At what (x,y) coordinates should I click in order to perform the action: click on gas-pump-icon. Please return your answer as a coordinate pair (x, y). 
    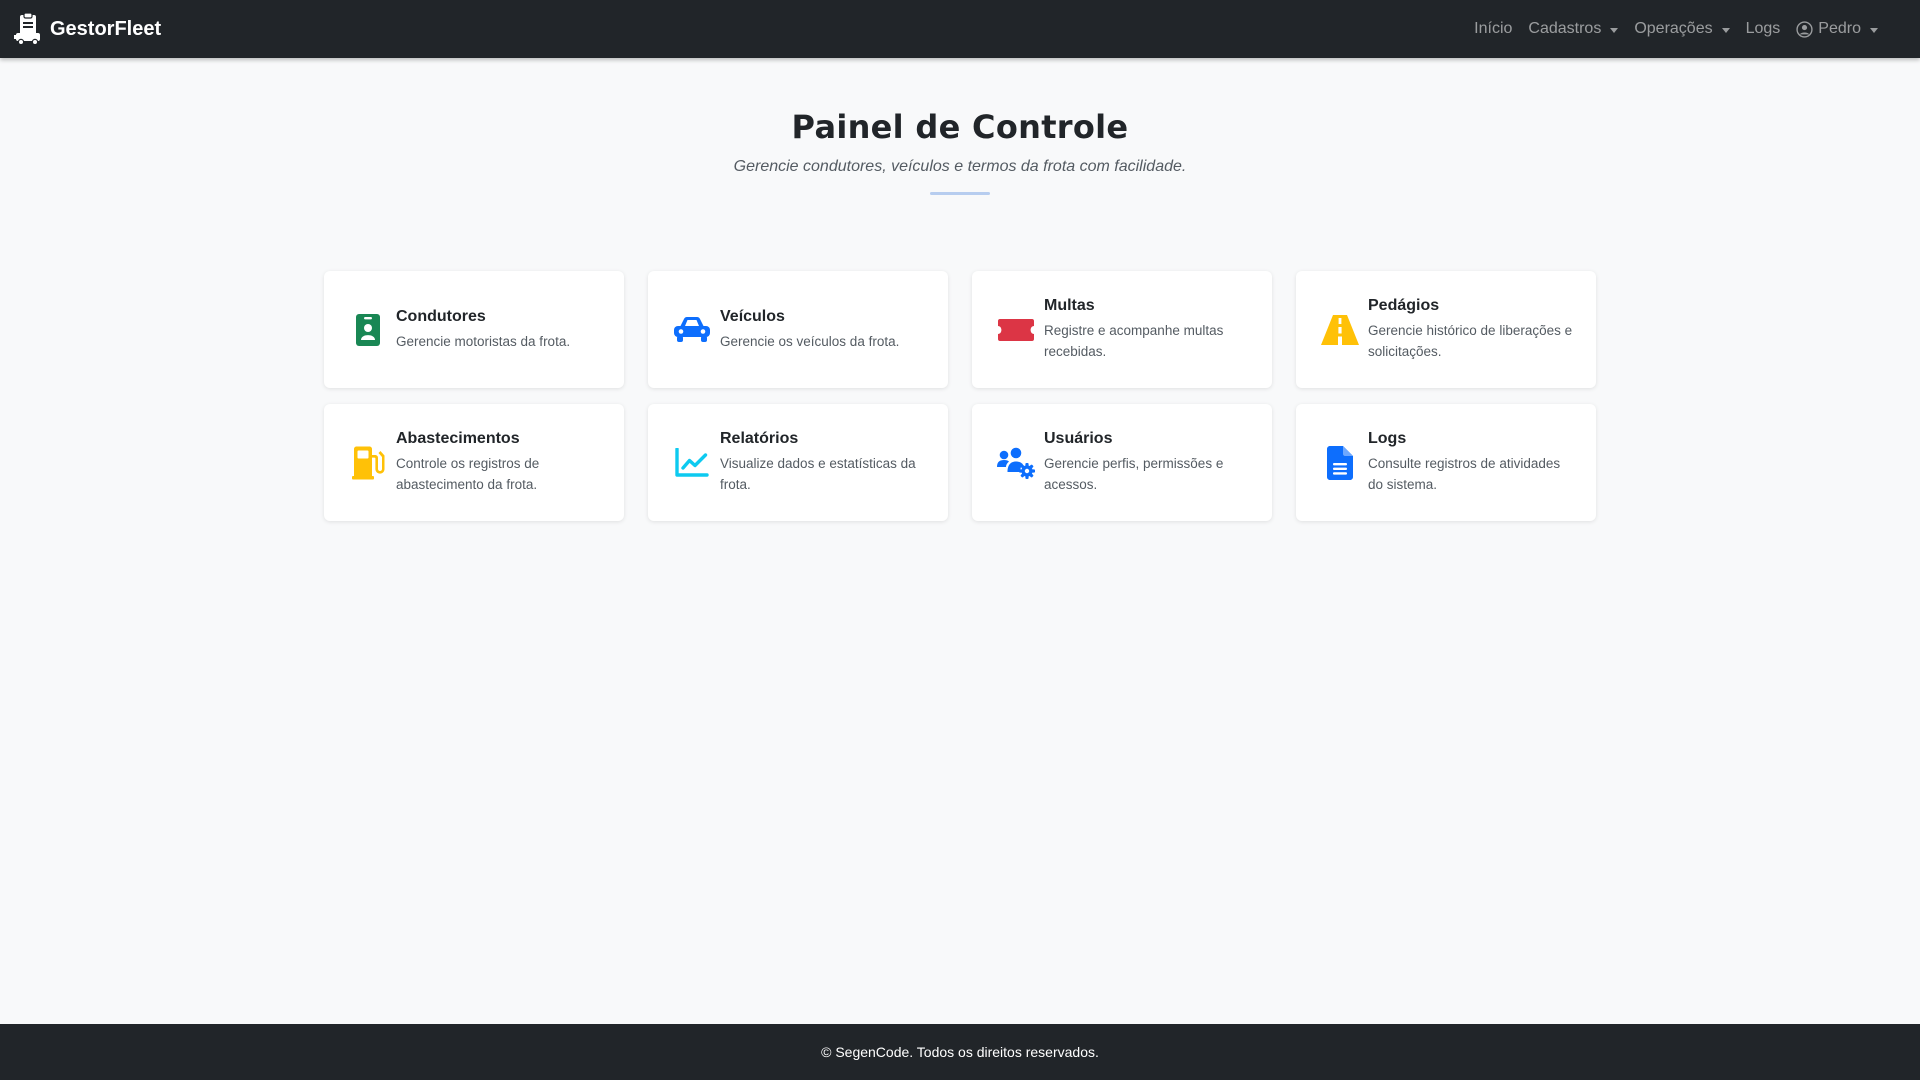
    Looking at the image, I should click on (368, 463).